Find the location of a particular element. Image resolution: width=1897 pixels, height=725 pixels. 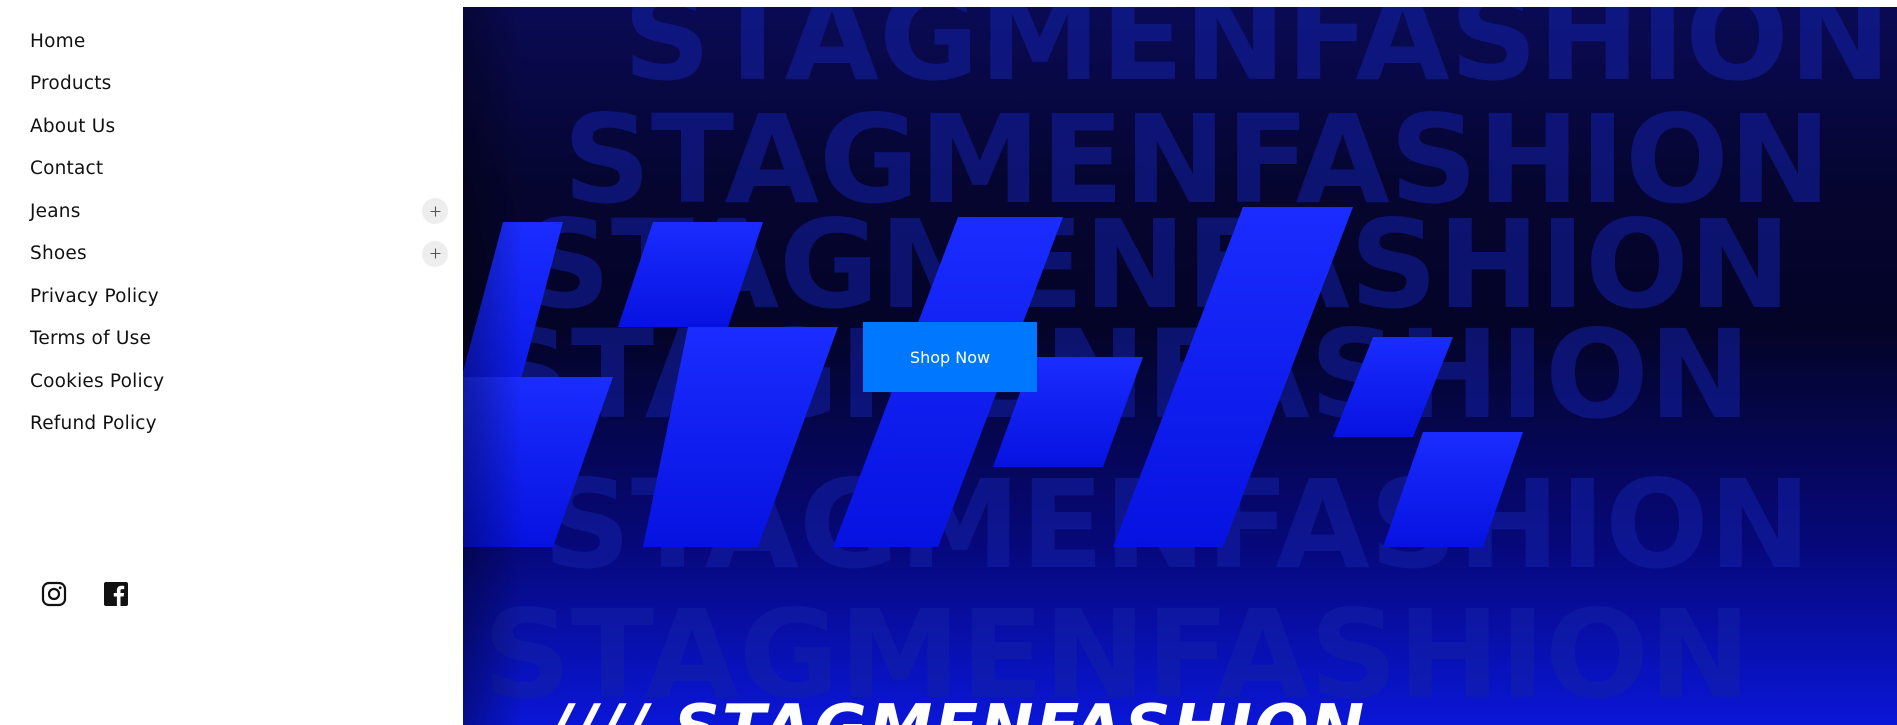

sidebar-item-label: Contact is located at coordinates (67, 169).